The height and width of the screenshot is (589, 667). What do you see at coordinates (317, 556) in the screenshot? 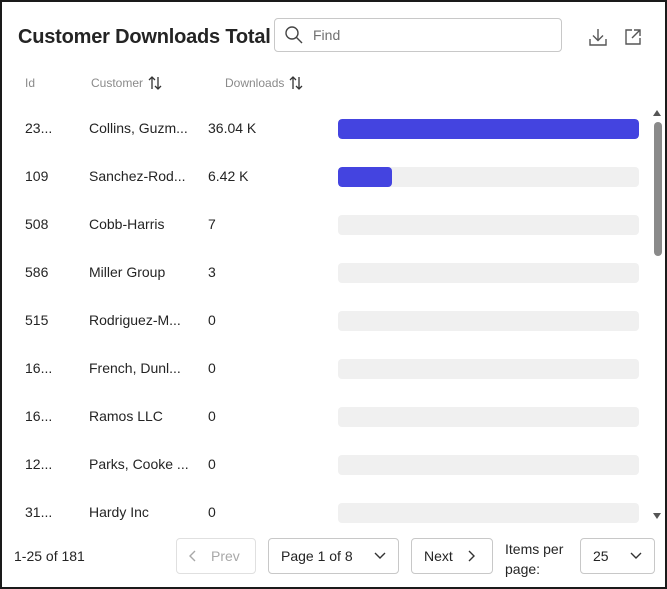
I see `page-select-value: Page 1 of 8` at bounding box center [317, 556].